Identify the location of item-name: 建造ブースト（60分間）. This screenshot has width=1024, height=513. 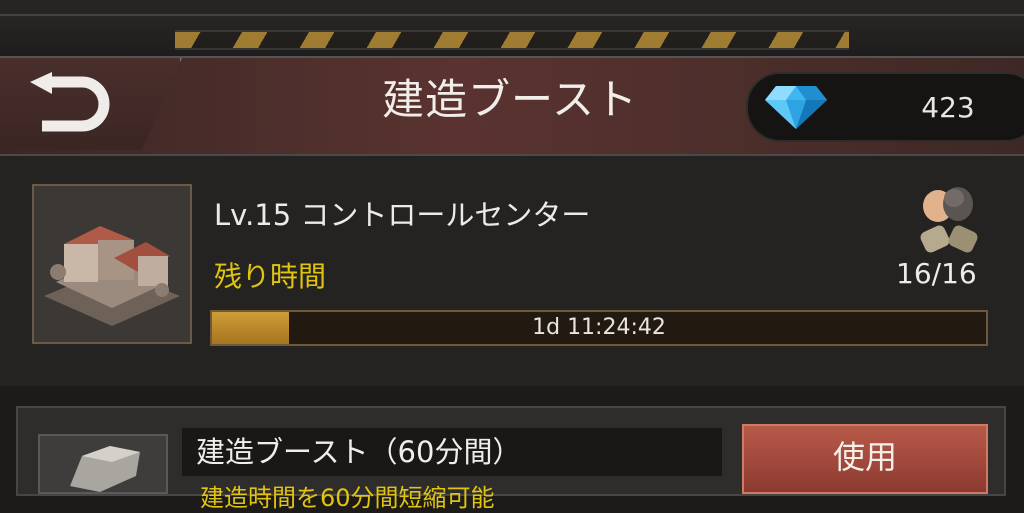
(359, 452).